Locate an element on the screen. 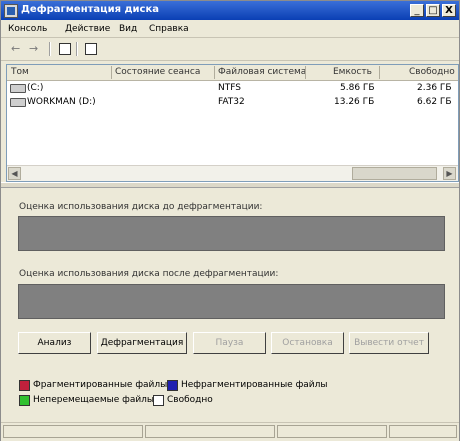 The image size is (460, 441). analyze-button: Анализ is located at coordinates (54, 343).